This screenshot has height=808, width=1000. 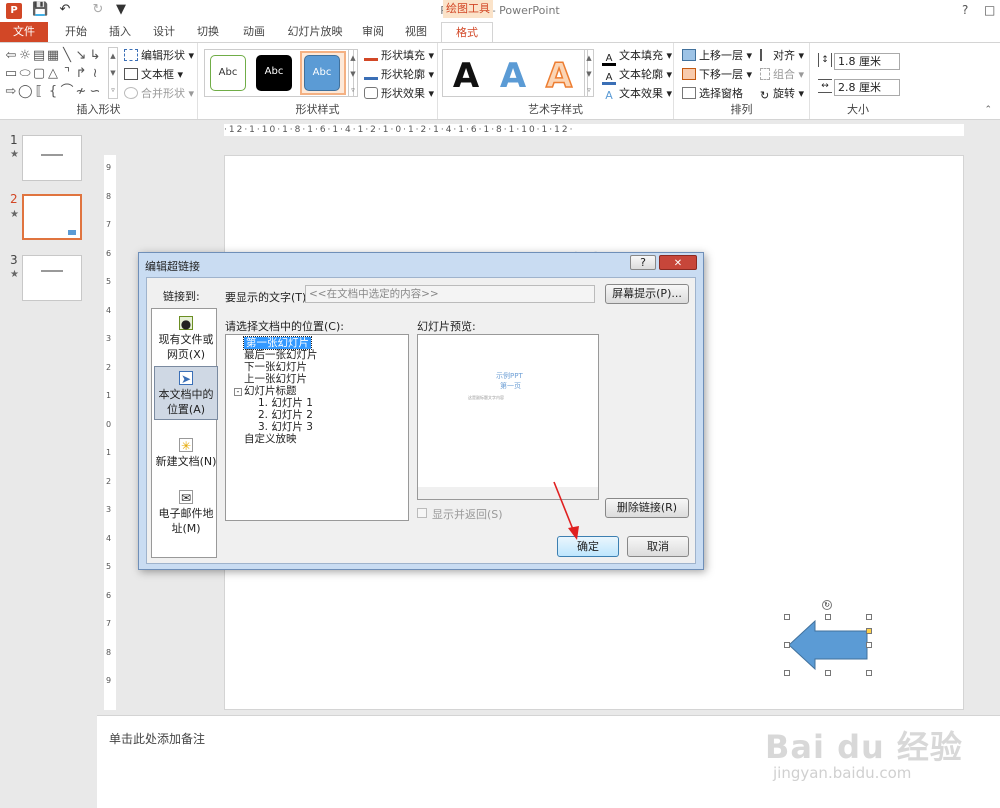 I want to click on height-input: 1.8 厘米, so click(x=867, y=61).